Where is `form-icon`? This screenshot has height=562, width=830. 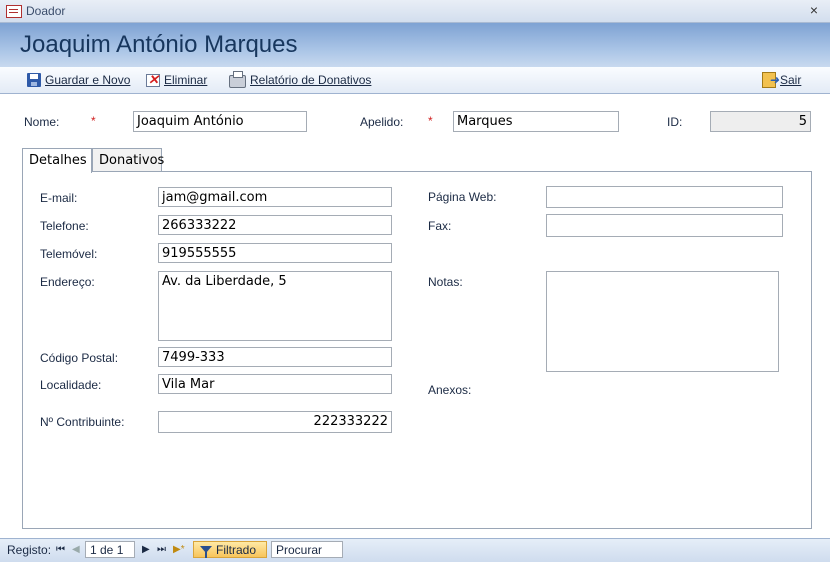
form-icon is located at coordinates (14, 11).